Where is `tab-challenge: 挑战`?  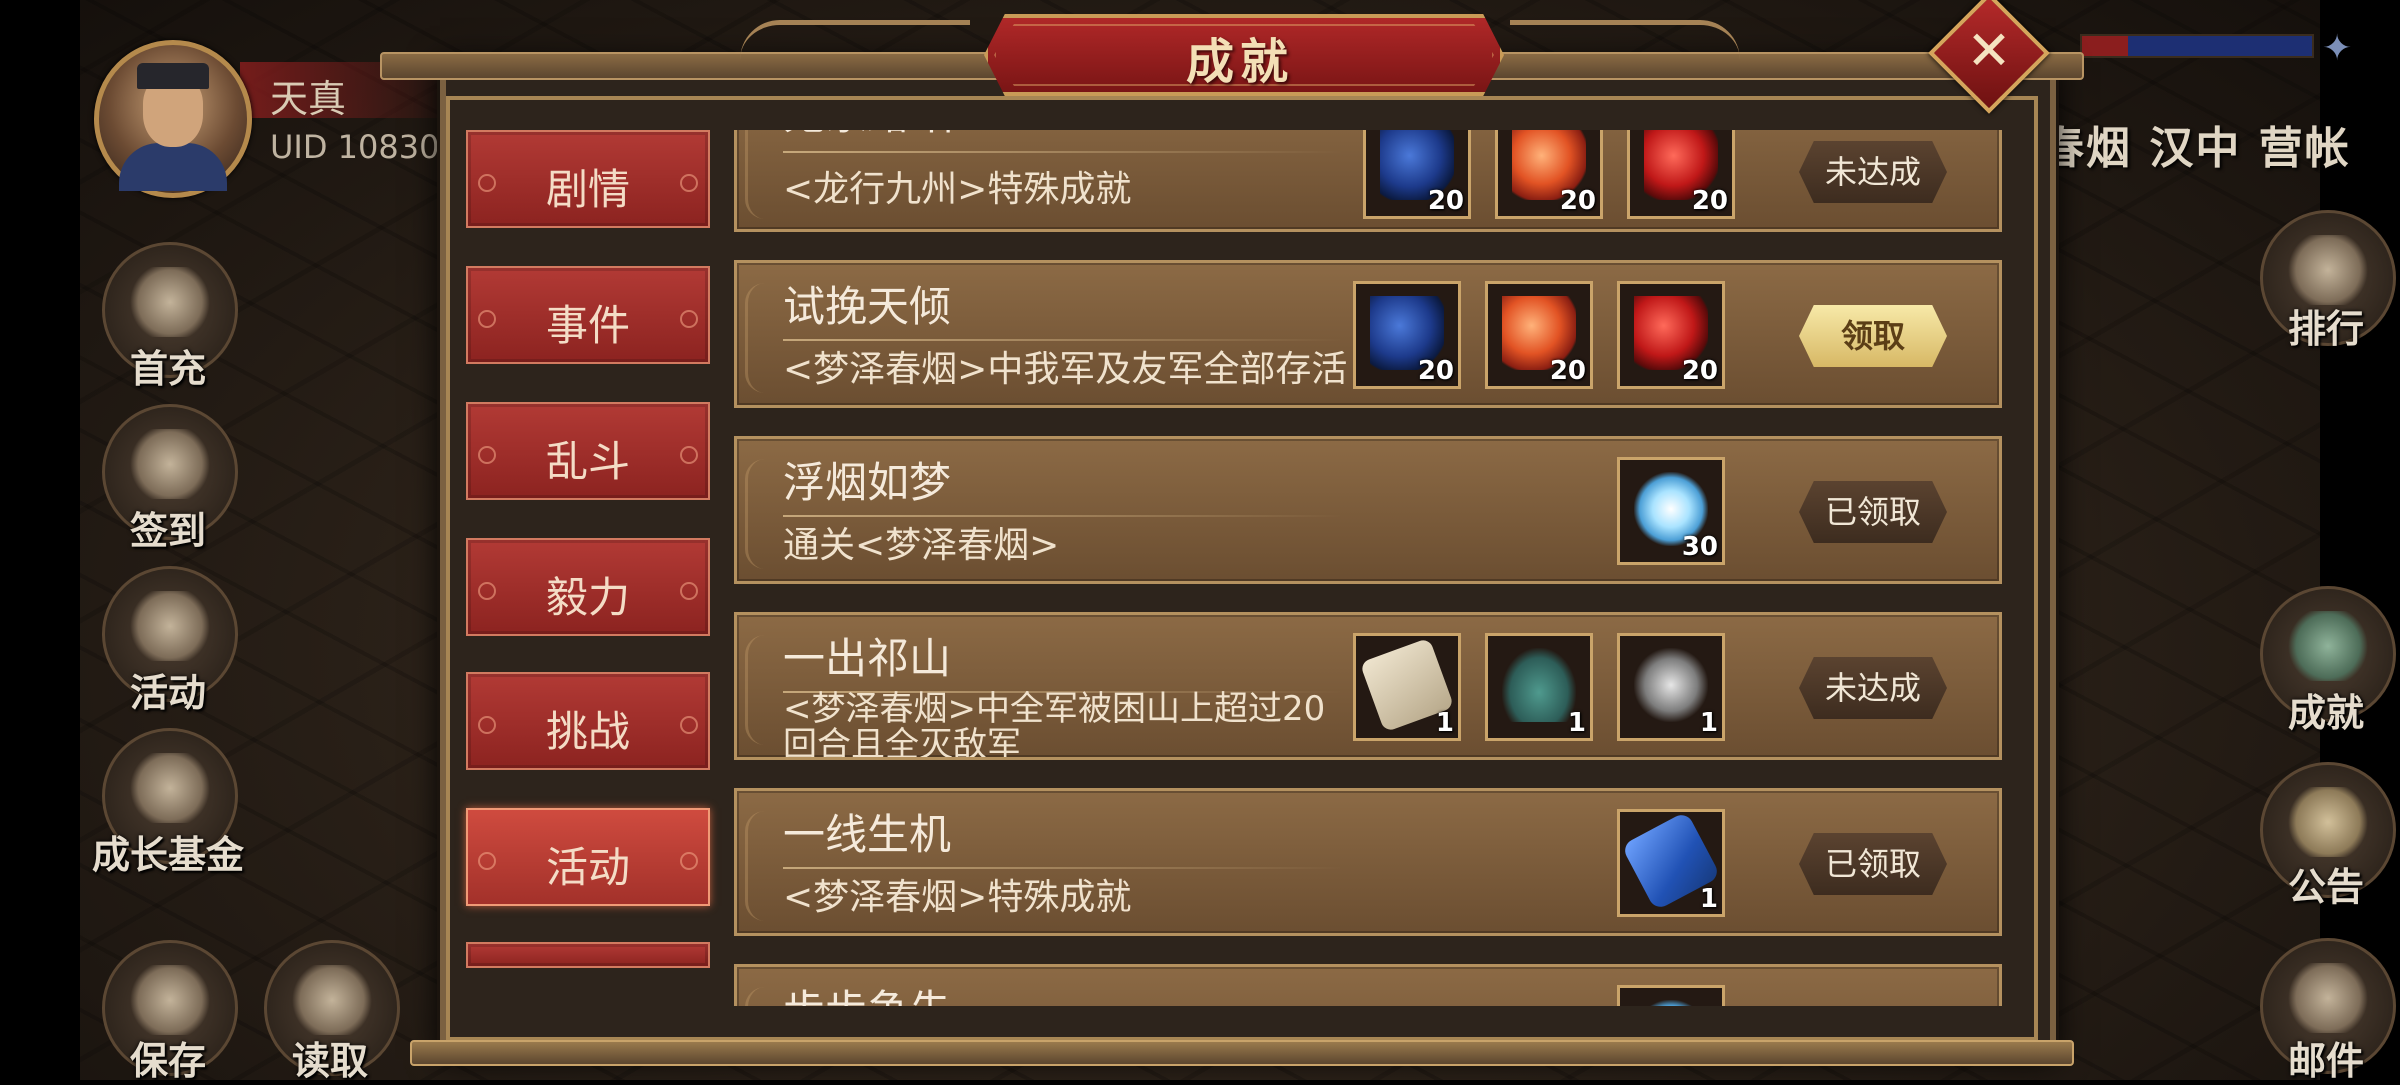 tab-challenge: 挑战 is located at coordinates (588, 721).